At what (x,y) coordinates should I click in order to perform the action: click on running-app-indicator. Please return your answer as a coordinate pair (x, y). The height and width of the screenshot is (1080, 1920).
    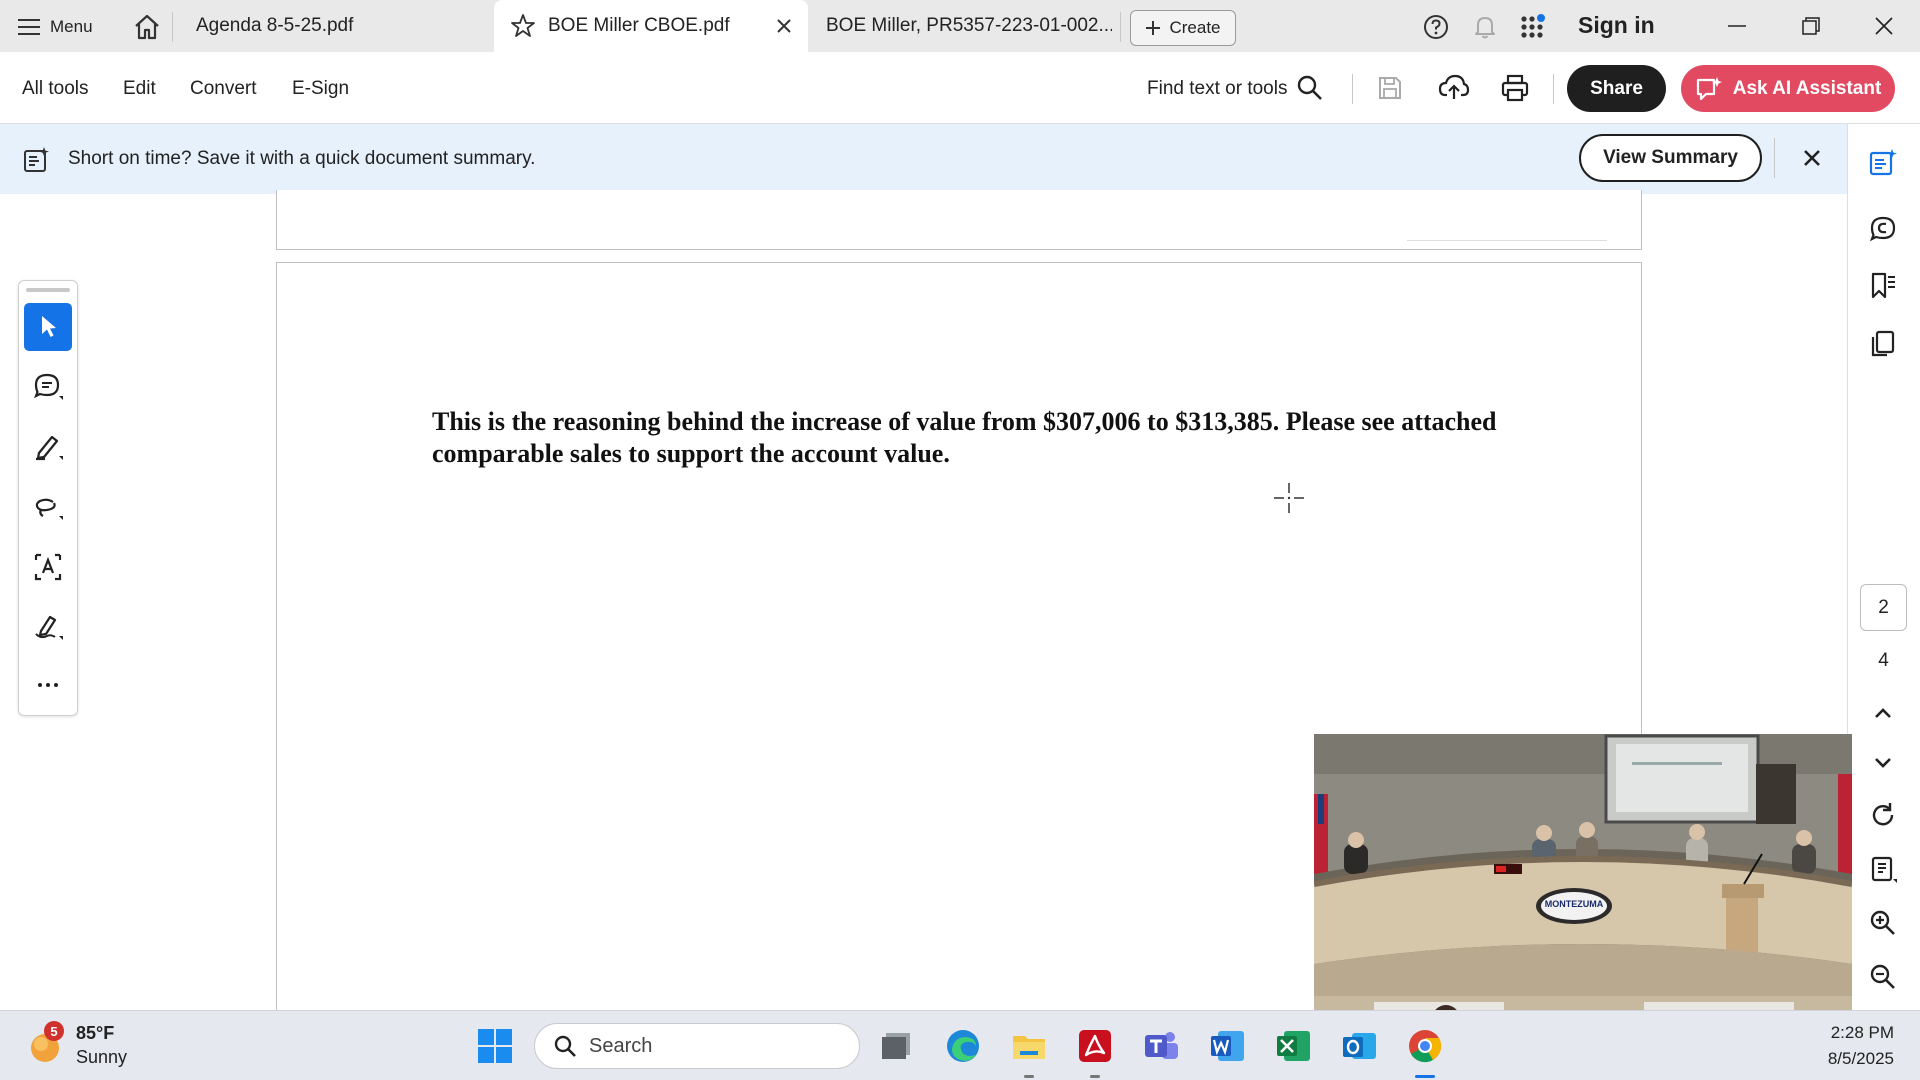
    Looking at the image, I should click on (1095, 1076).